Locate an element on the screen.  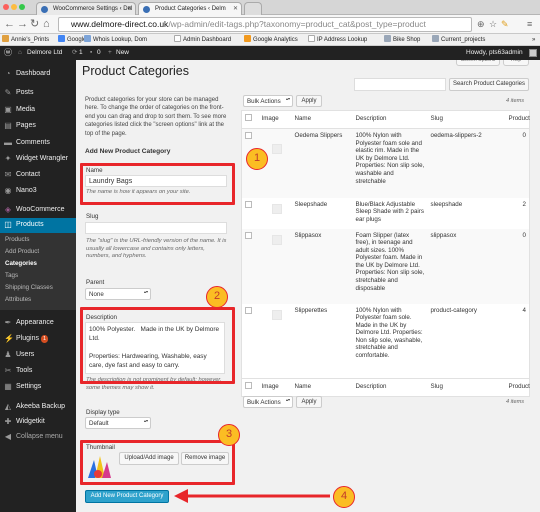
browser-tab-active: Product Categories ‹ Delm ✕ is located at coordinates (190, 8).